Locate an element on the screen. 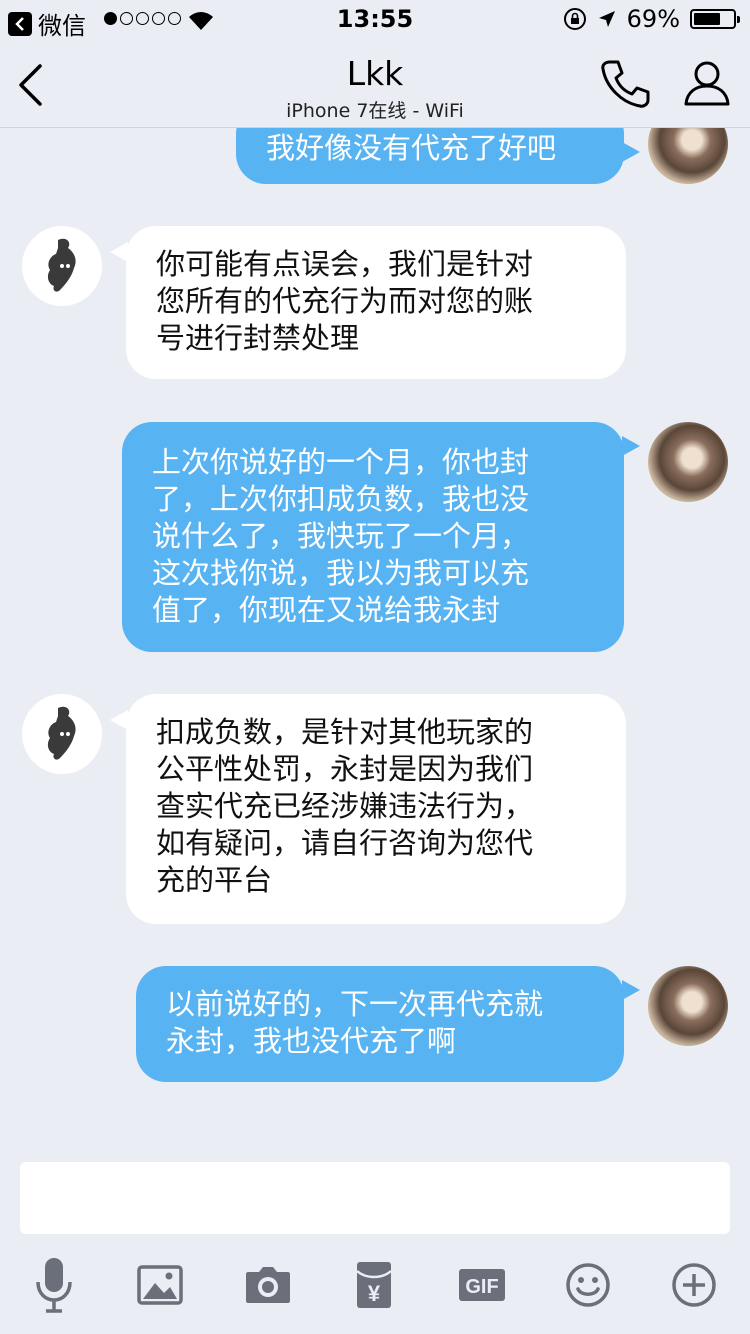  phone-call-icon is located at coordinates (625, 84).